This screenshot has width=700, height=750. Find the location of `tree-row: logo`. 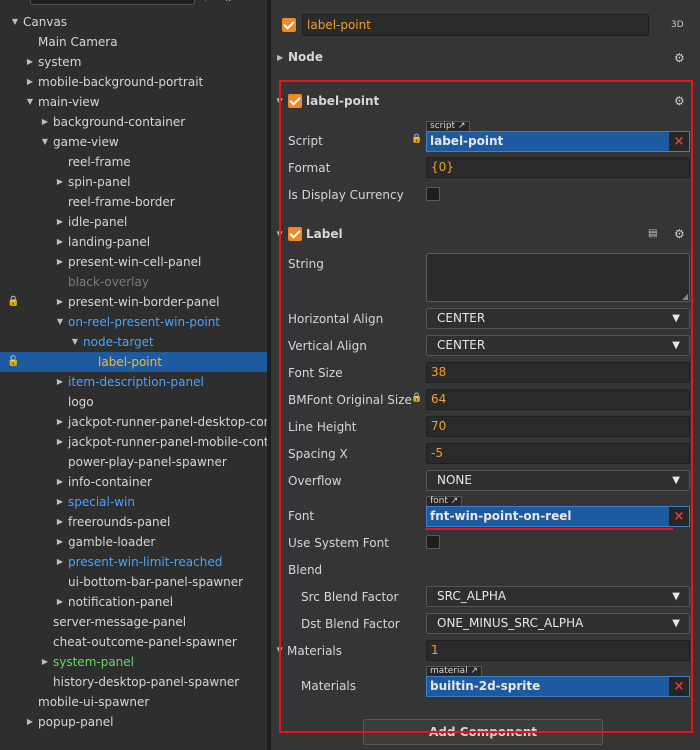

tree-row: logo is located at coordinates (133, 402).